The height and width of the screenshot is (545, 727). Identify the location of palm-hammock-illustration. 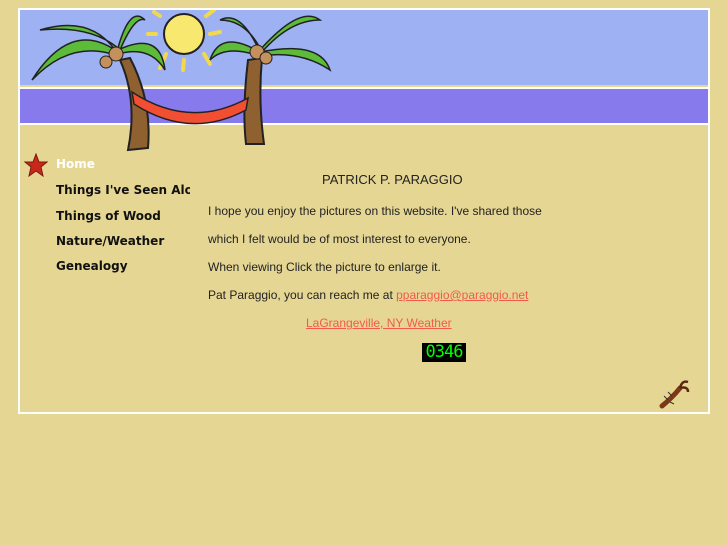
(181, 81).